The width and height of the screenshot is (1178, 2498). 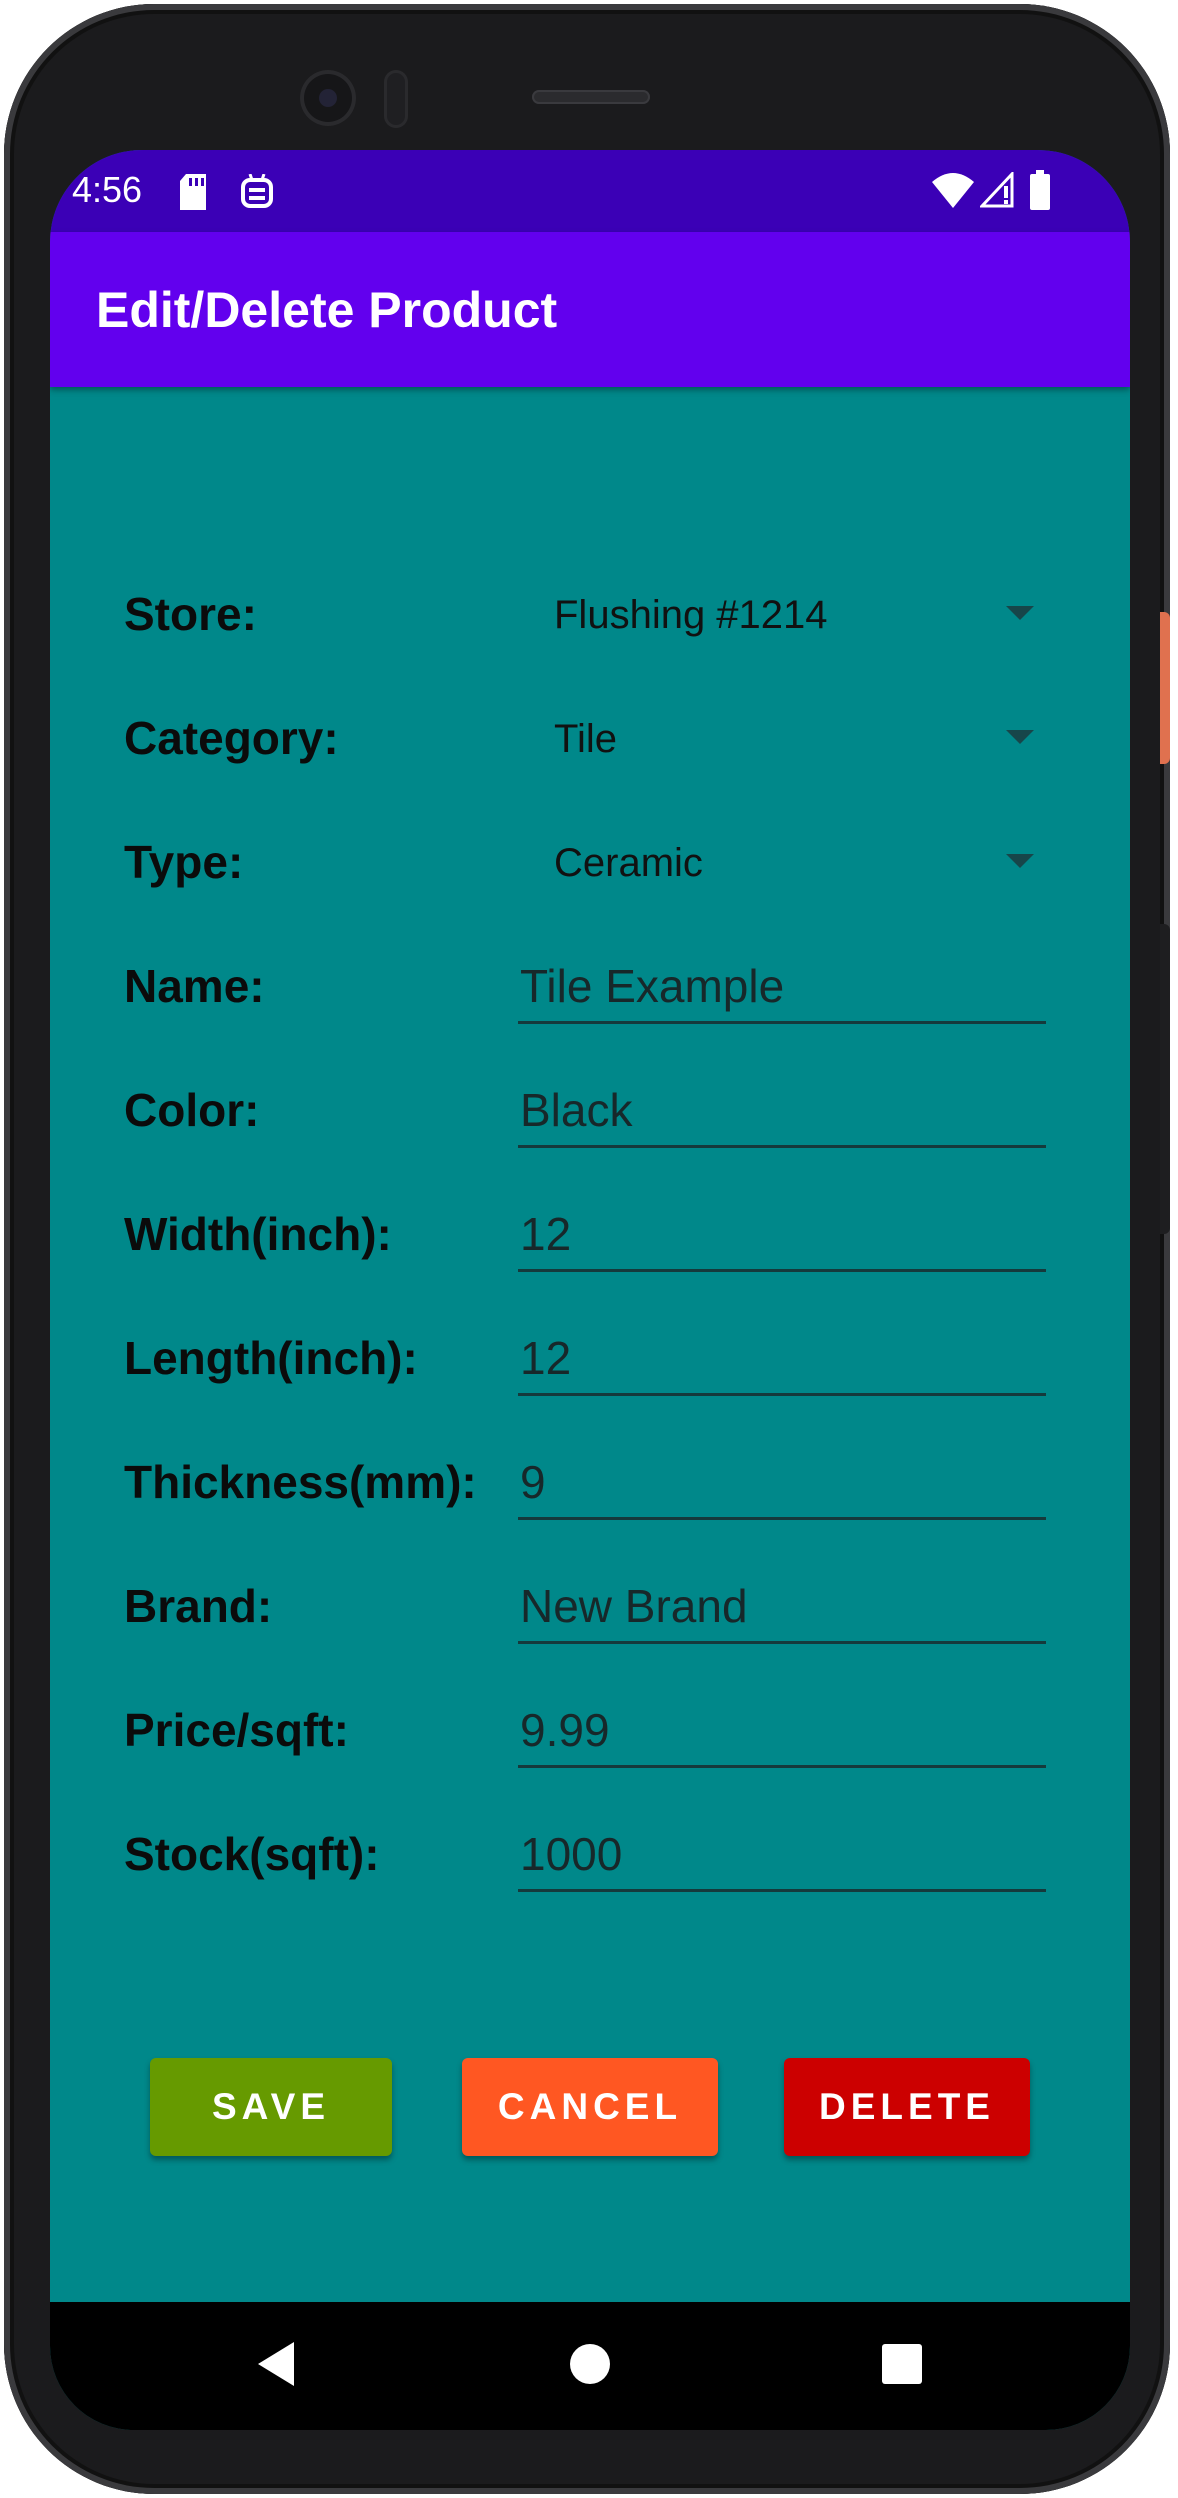 I want to click on name-label: Name:, so click(x=194, y=986).